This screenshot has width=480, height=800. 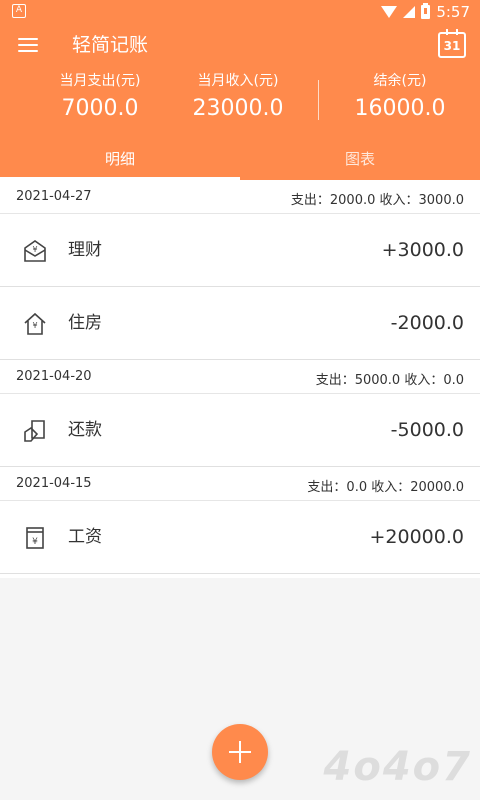 What do you see at coordinates (422, 250) in the screenshot?
I see `amount: +3000.0` at bounding box center [422, 250].